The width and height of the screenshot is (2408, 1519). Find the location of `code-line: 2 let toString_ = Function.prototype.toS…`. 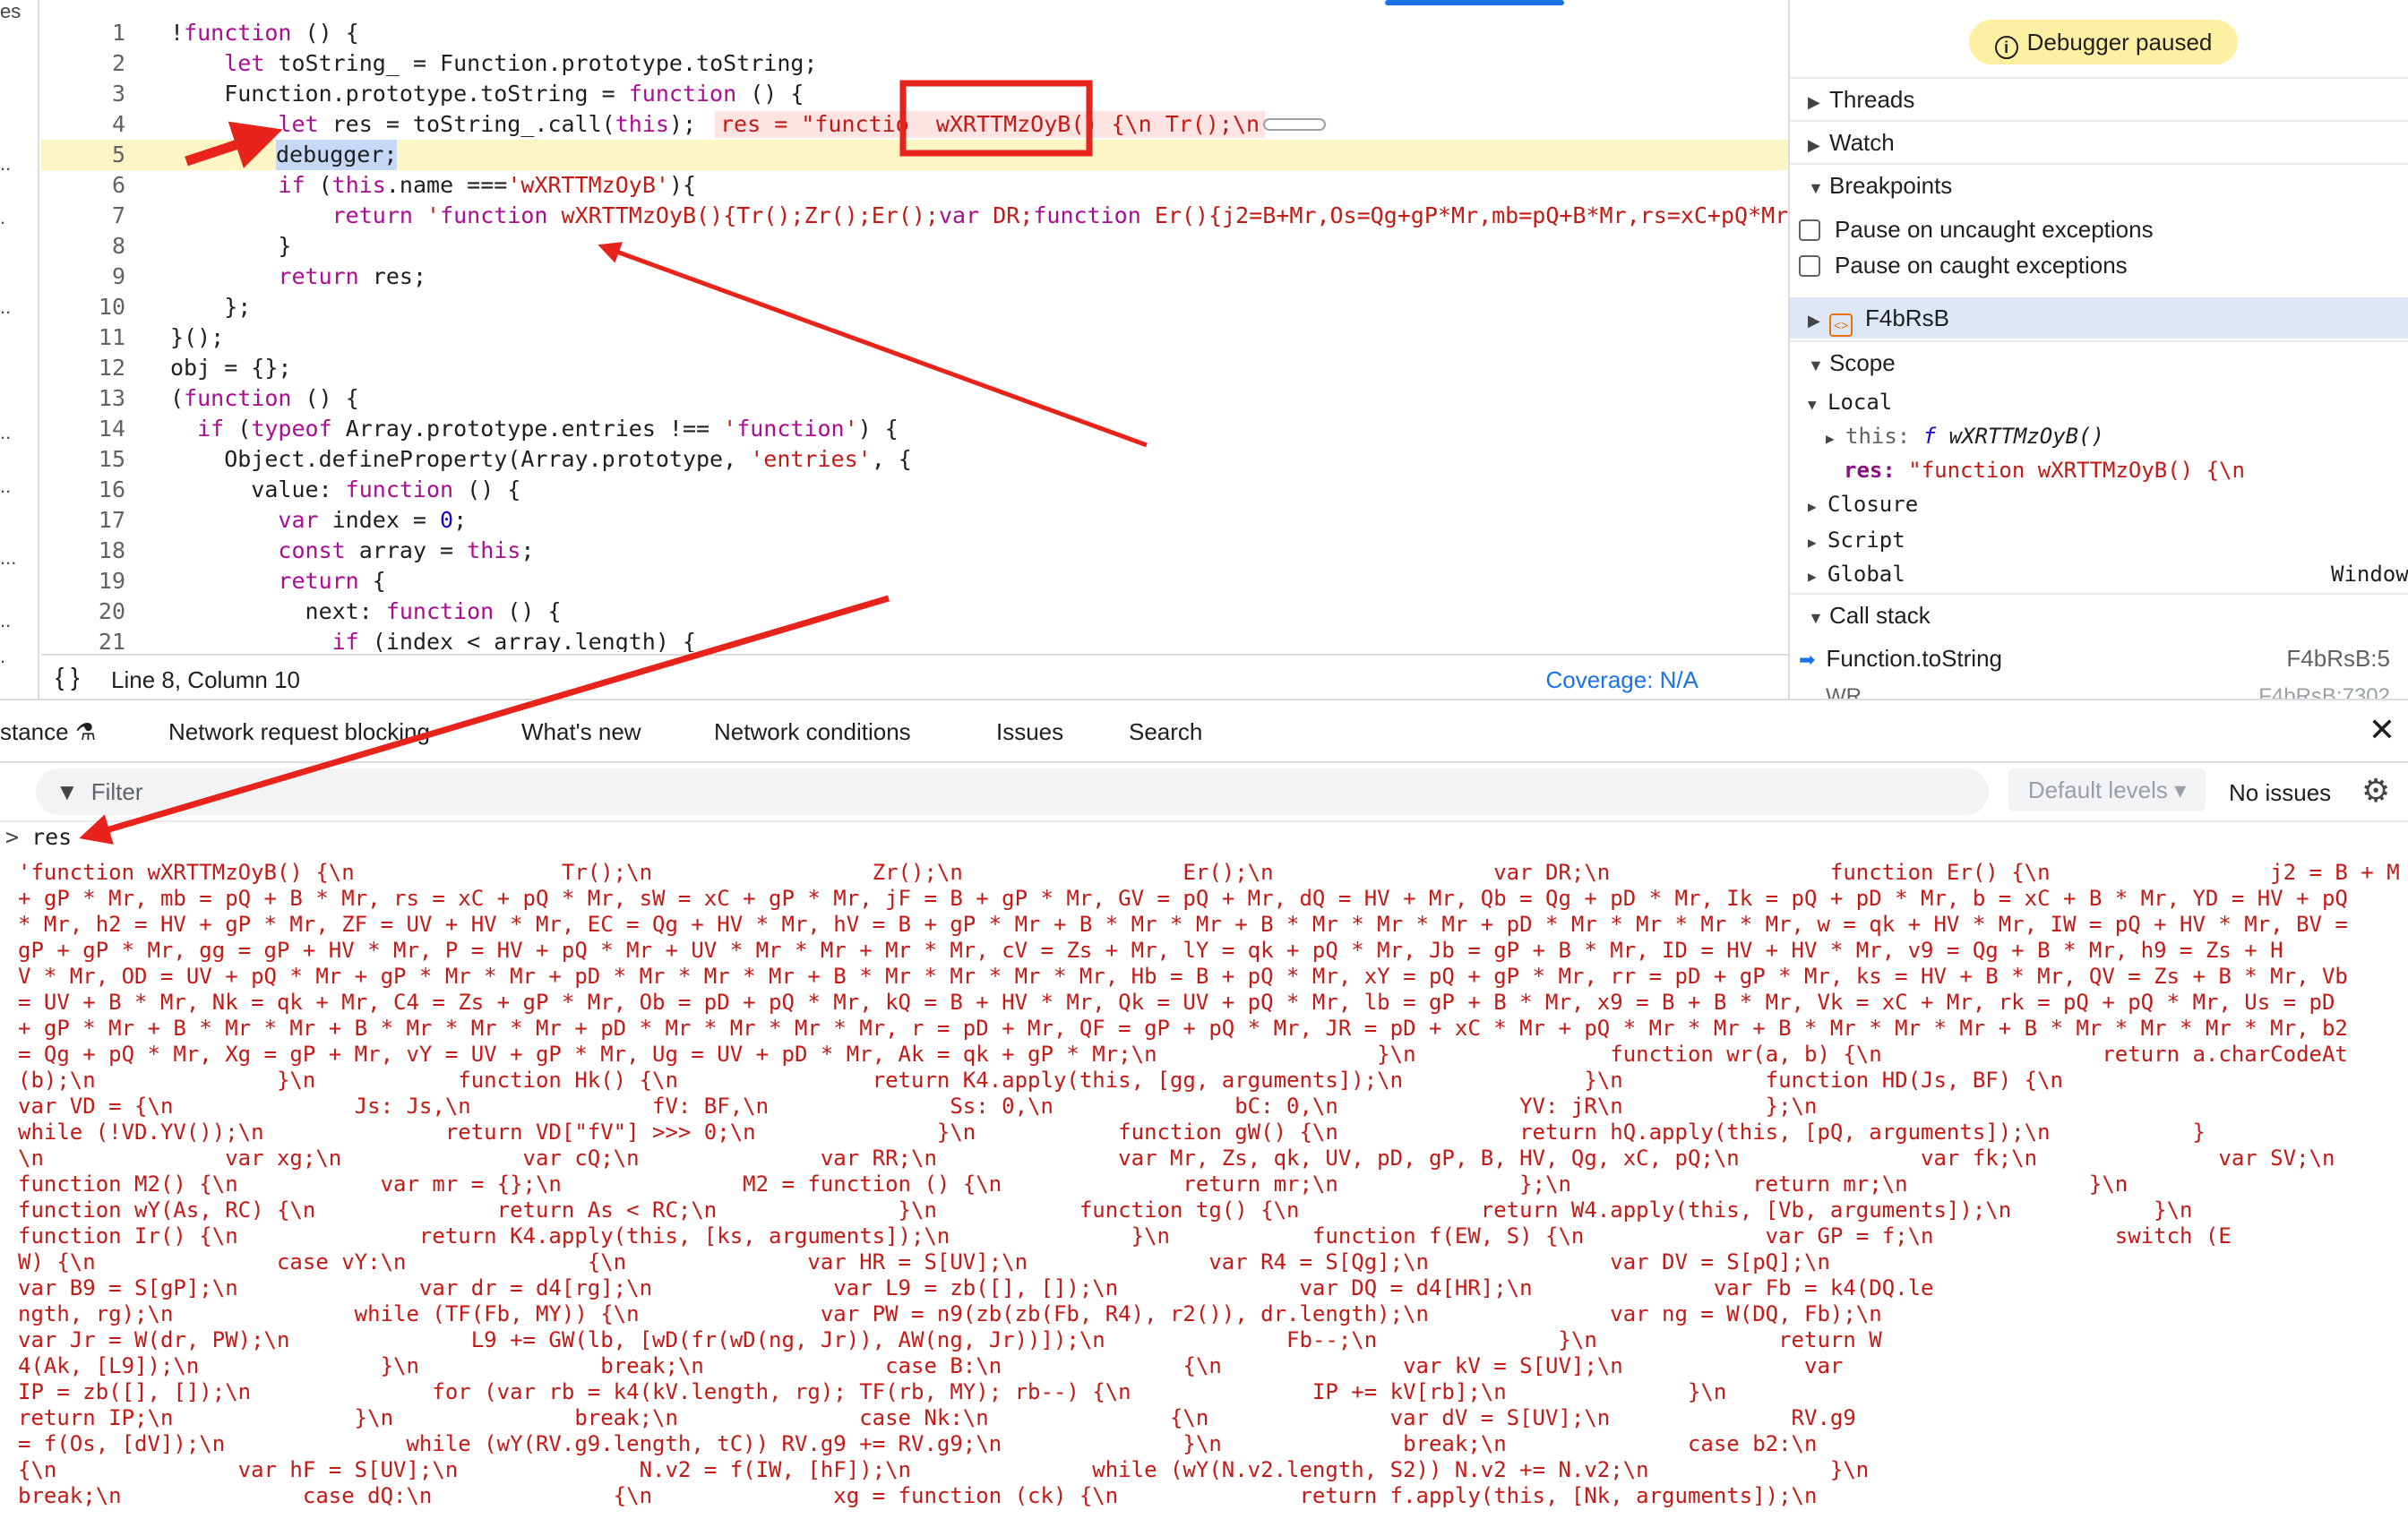

code-line: 2 let toString_ = Function.prototype.toS… is located at coordinates (915, 63).